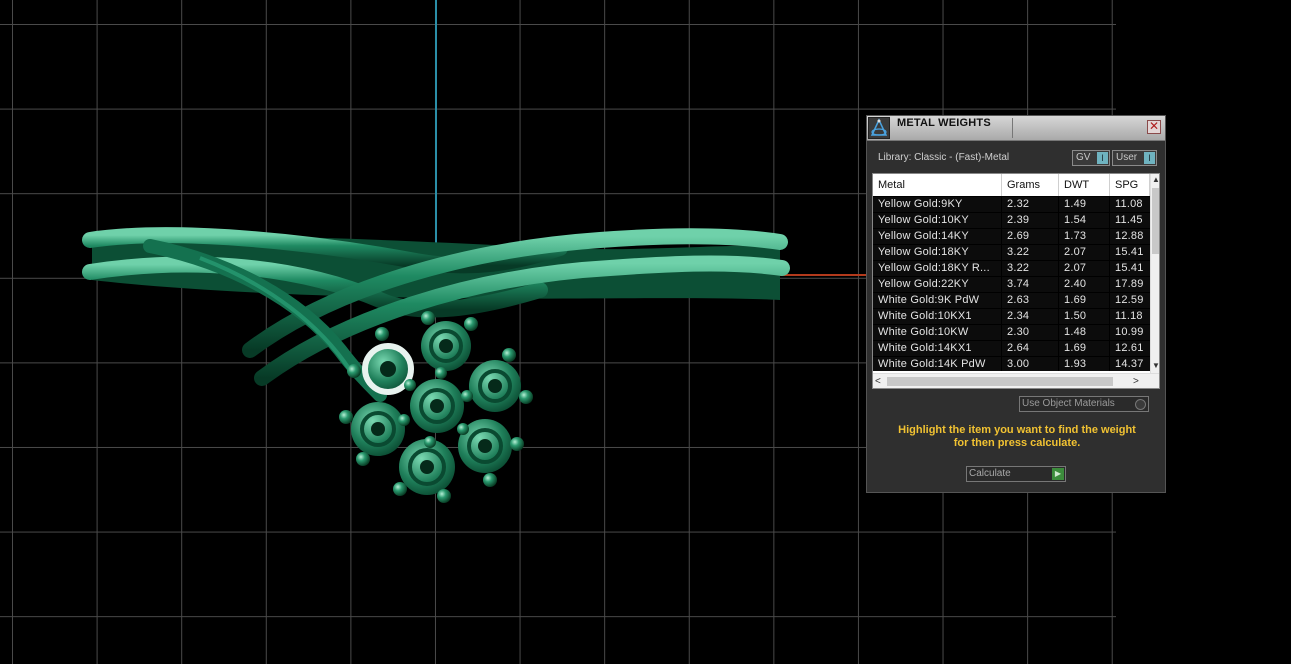 This screenshot has height=664, width=1291. I want to click on table-row: Yellow Gold:22KY 3.74 2.40 17.89, so click(1011, 285).